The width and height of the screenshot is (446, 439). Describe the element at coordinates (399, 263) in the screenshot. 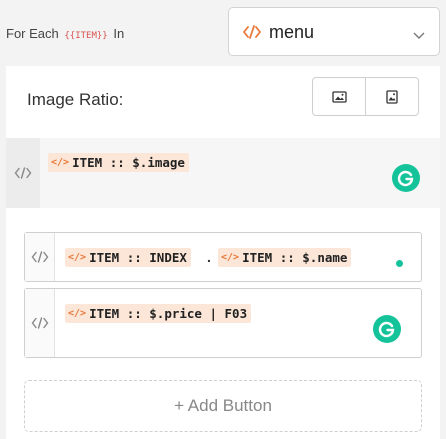

I see `grammarly-dot-icon` at that location.